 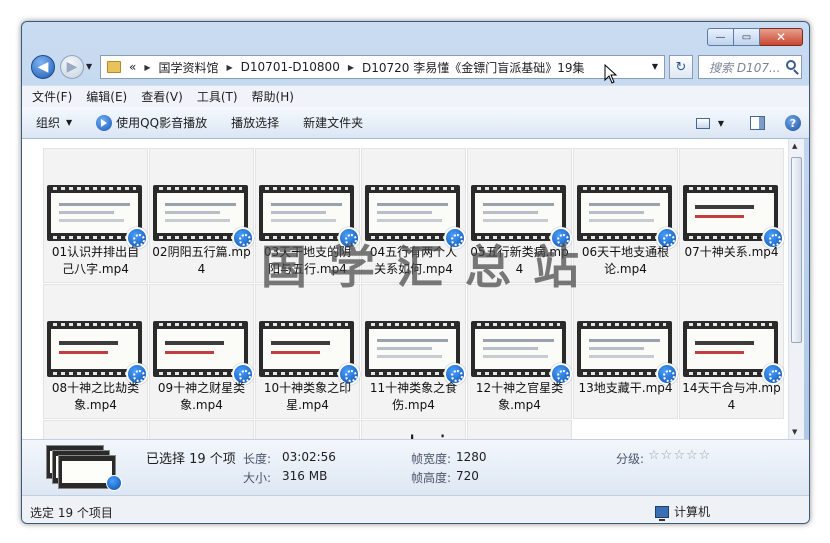 I want to click on file-tile: 01认识并排出自己八字.mp4, so click(x=95, y=215).